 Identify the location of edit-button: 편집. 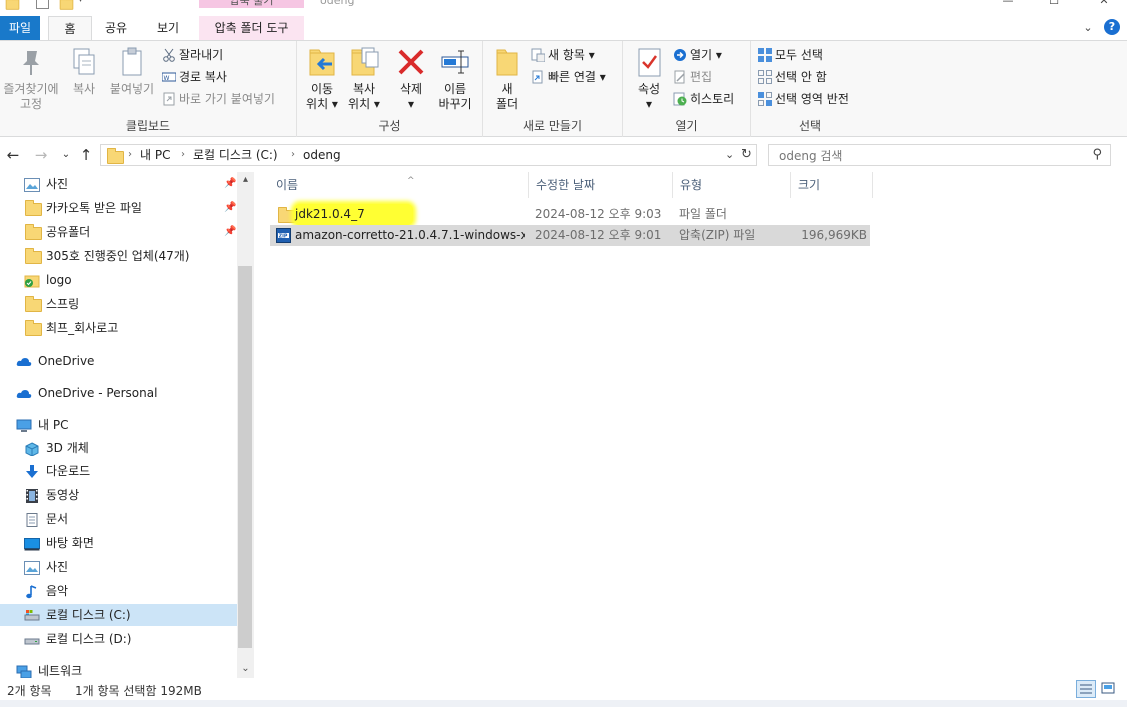
(692, 77).